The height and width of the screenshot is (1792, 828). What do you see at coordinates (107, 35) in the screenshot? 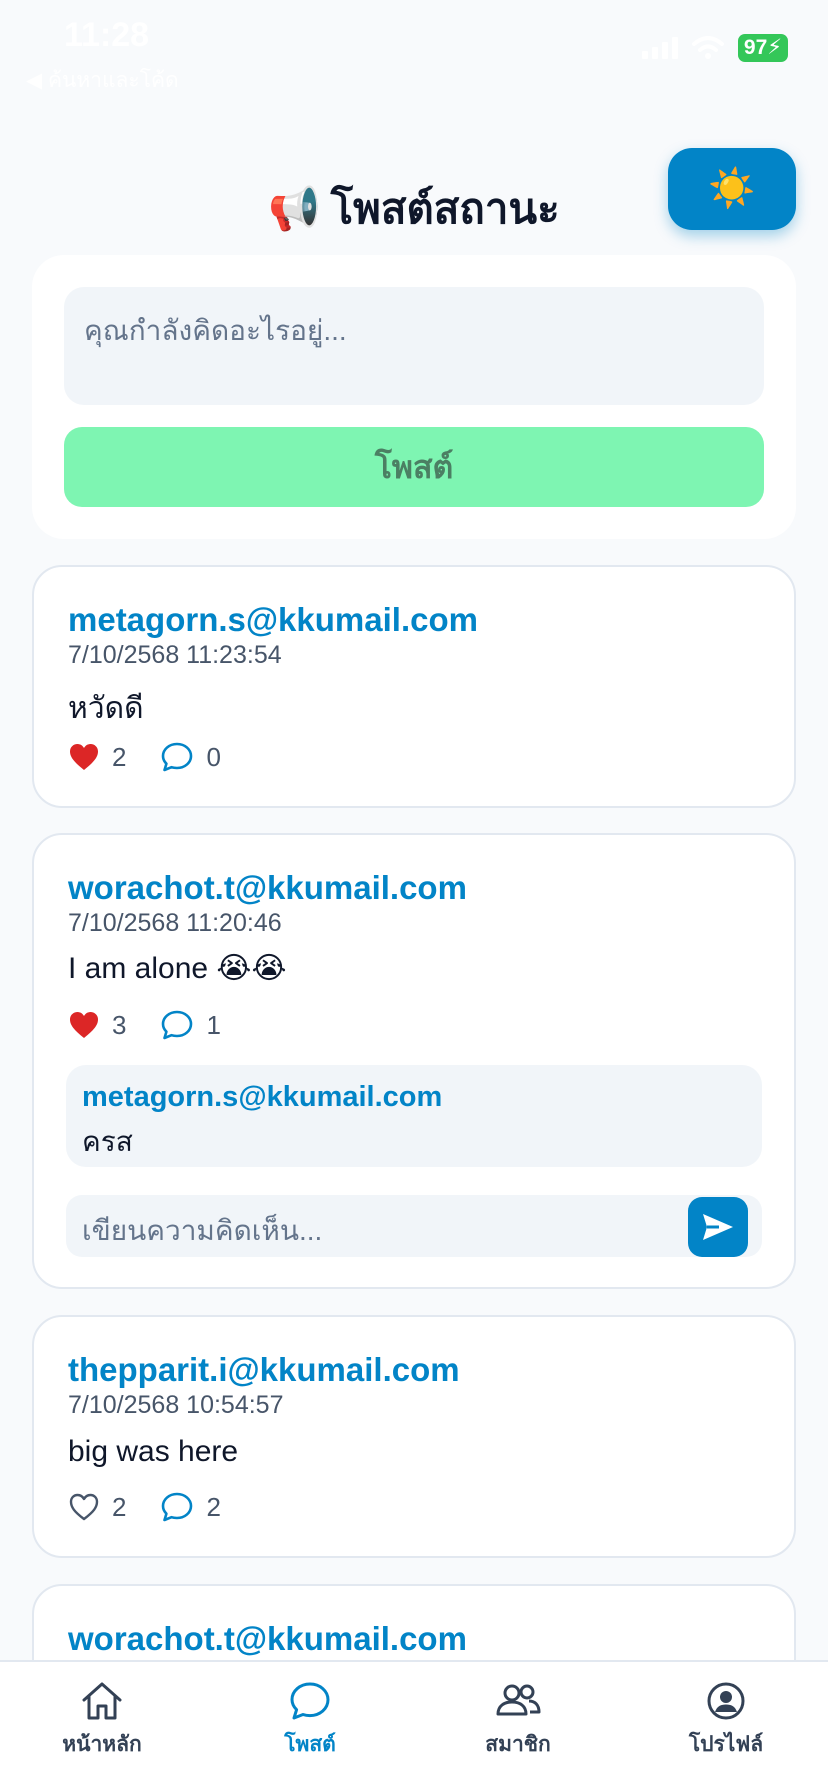
I see `status-time: 11:28` at bounding box center [107, 35].